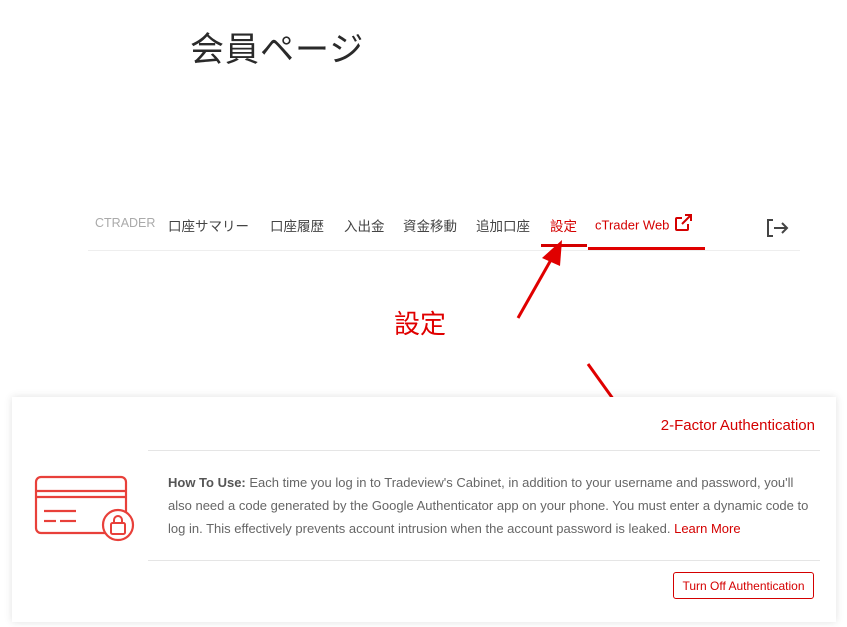 Image resolution: width=847 pixels, height=627 pixels. Describe the element at coordinates (503, 225) in the screenshot. I see `nav-item-add-account: 追加口座` at that location.